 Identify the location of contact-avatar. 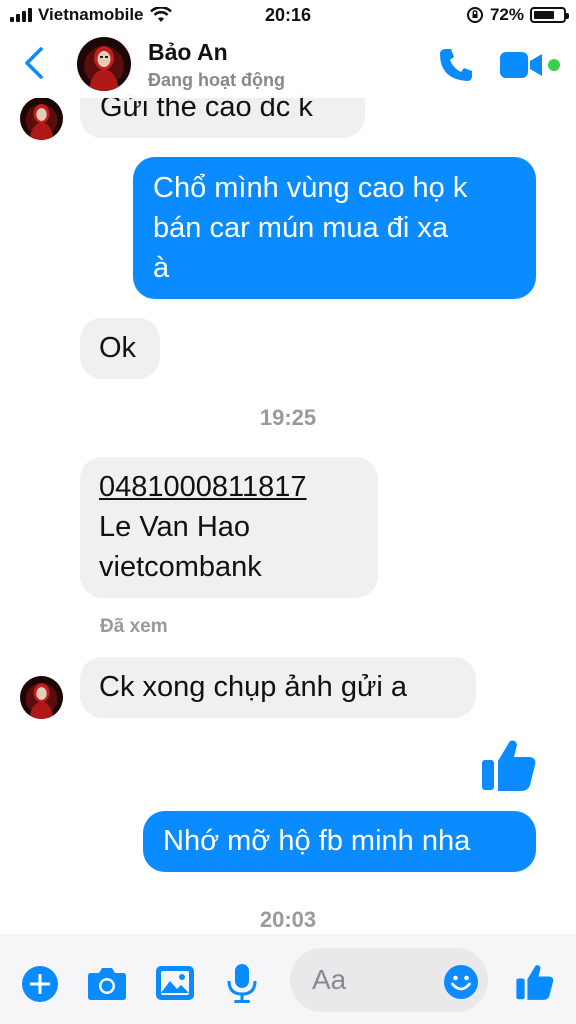
(104, 64).